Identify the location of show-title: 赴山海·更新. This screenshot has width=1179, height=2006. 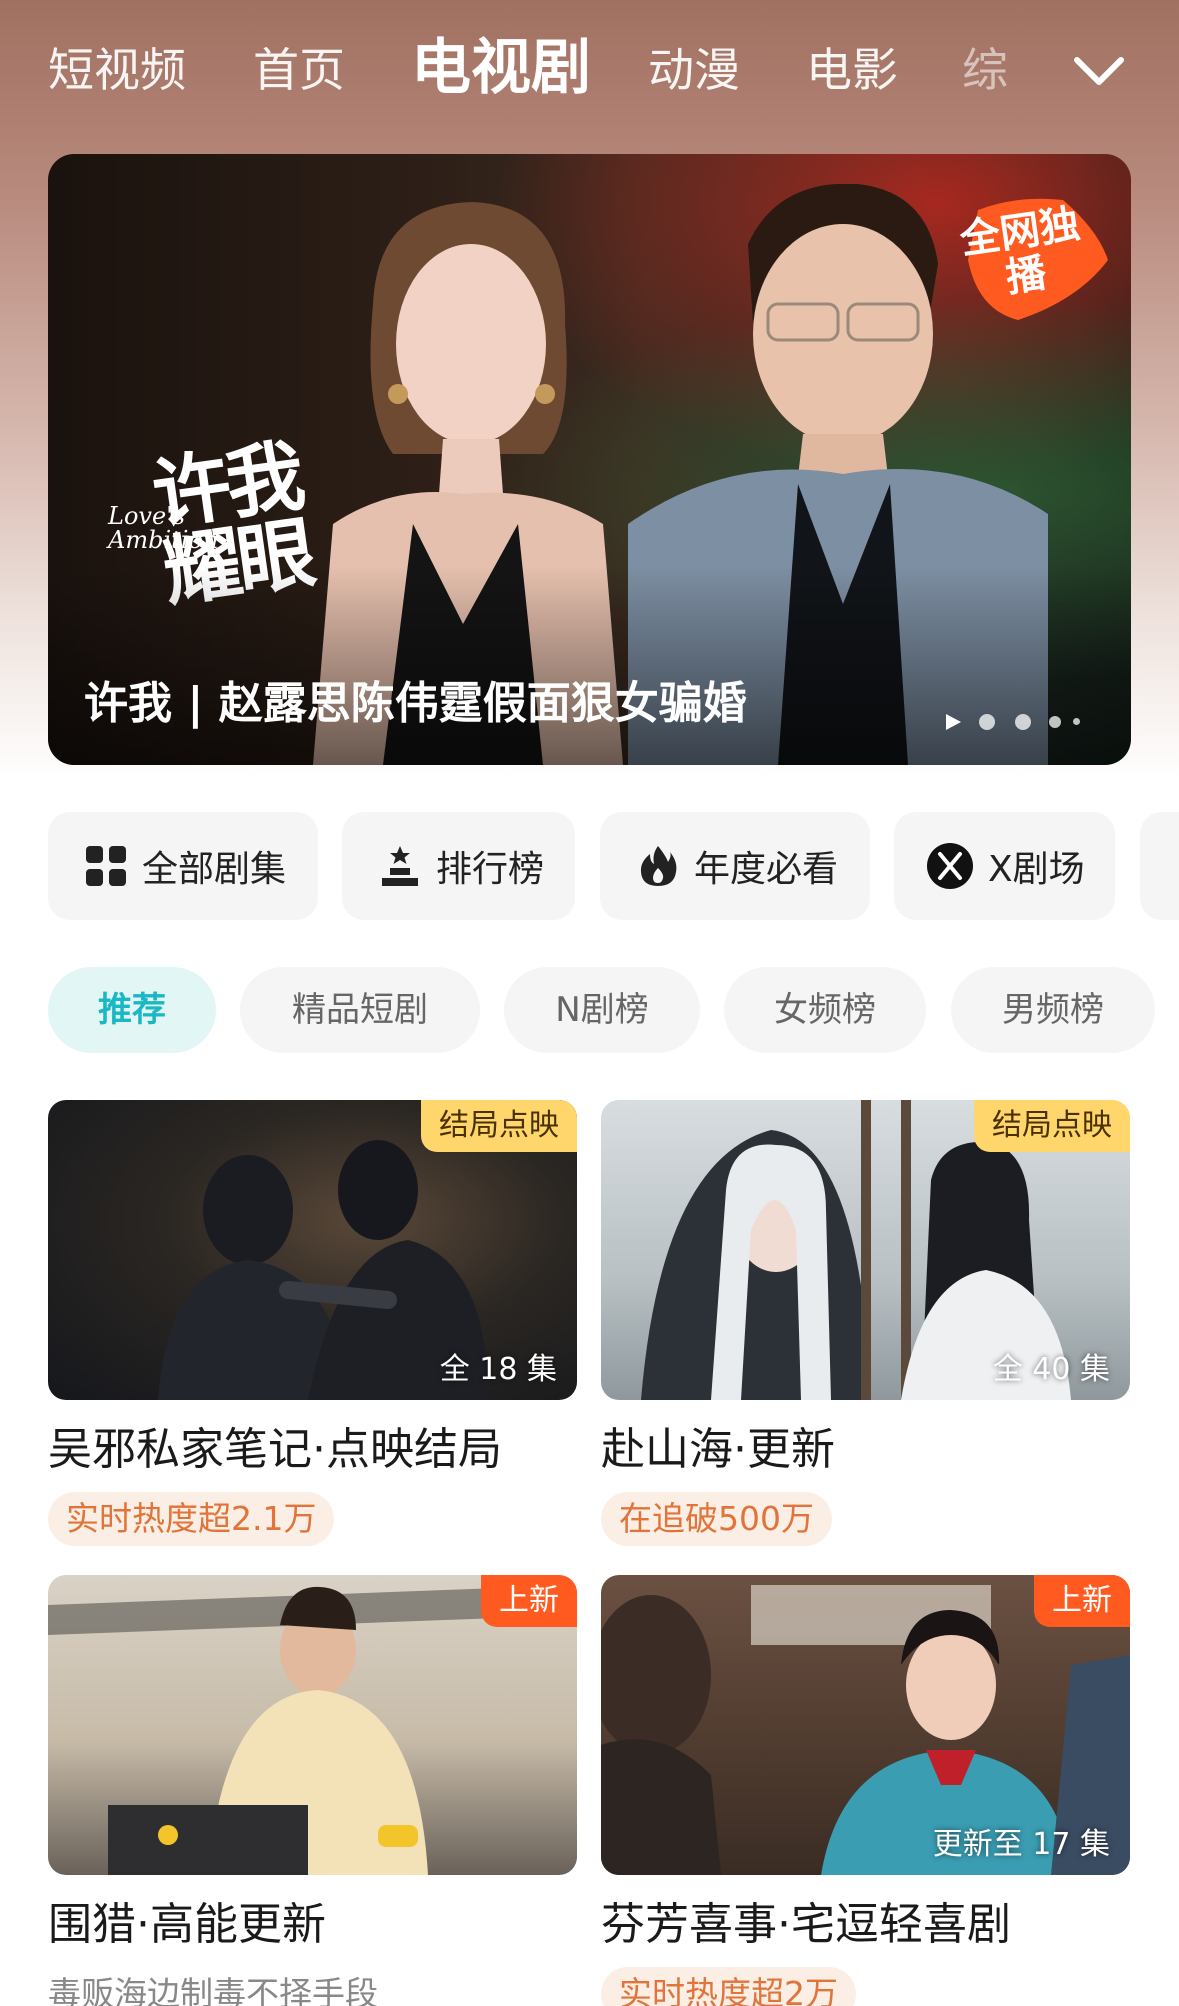
(718, 1449).